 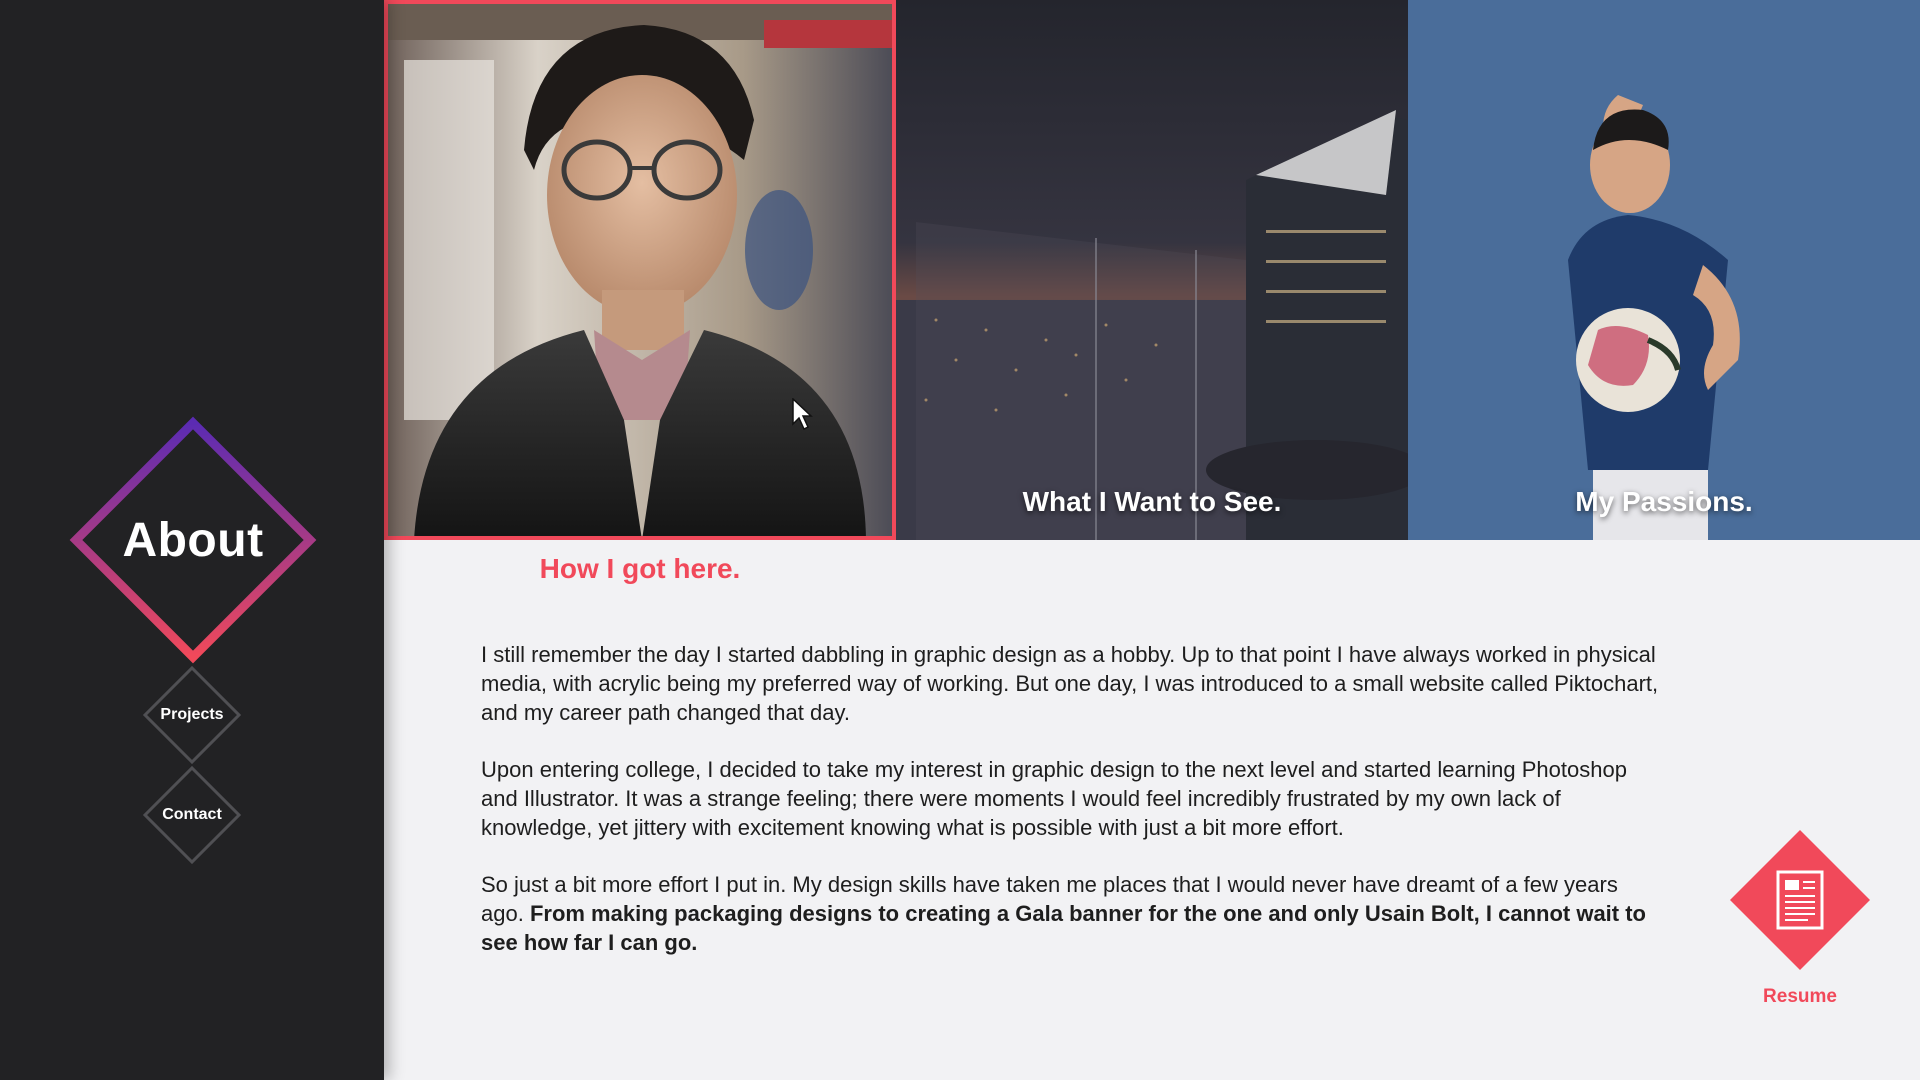 I want to click on nav-contact-label: Contact, so click(x=192, y=814).